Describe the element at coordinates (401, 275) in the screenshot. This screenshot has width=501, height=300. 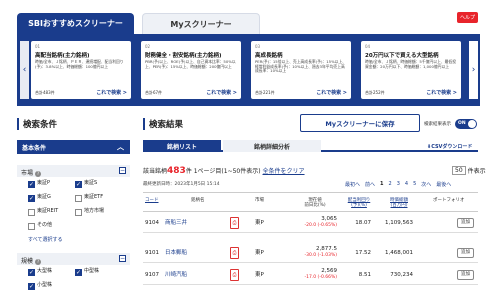
I see `cell-market-cap: 730,234` at that location.